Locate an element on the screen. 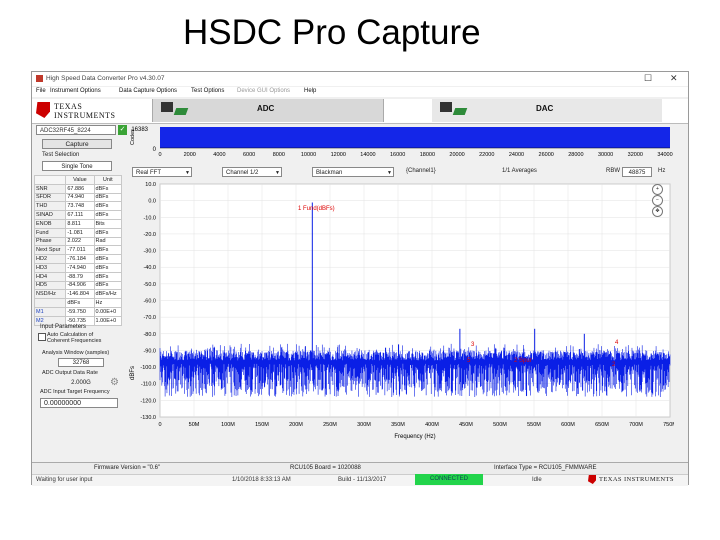  channel-dropdown: Channel 1/2 ▼ is located at coordinates (252, 172).